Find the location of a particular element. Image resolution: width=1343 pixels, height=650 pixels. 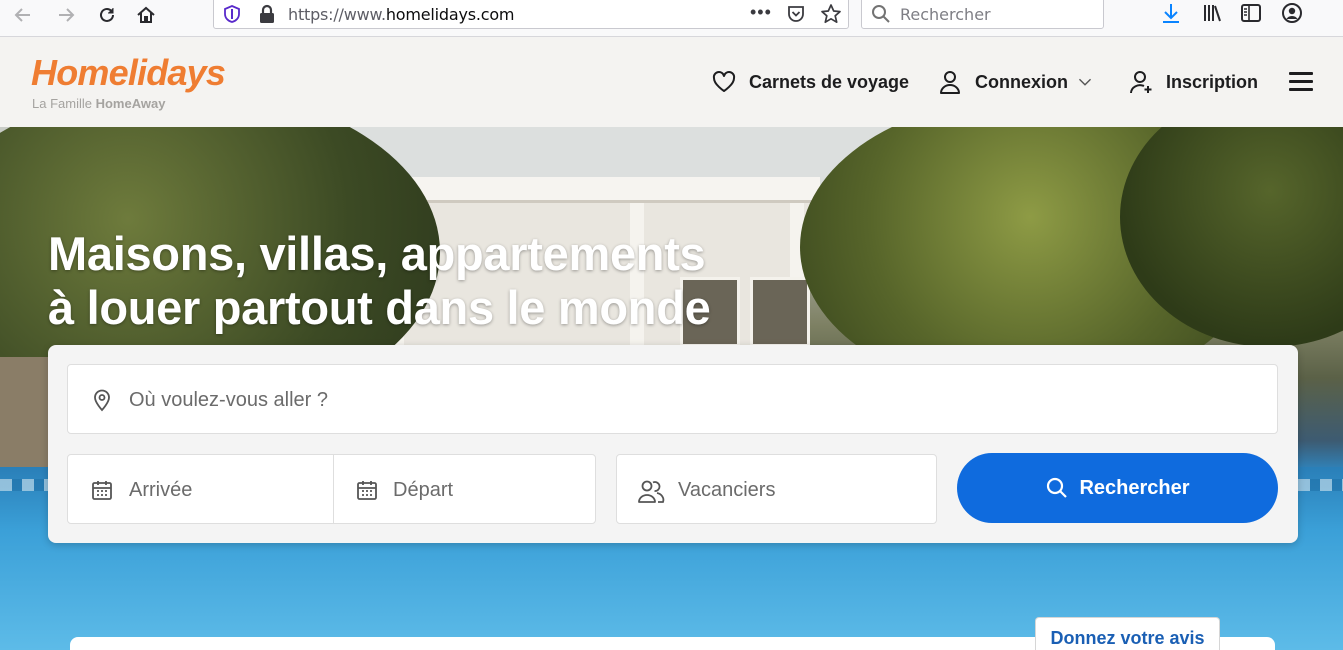

star-icon is located at coordinates (831, 14).